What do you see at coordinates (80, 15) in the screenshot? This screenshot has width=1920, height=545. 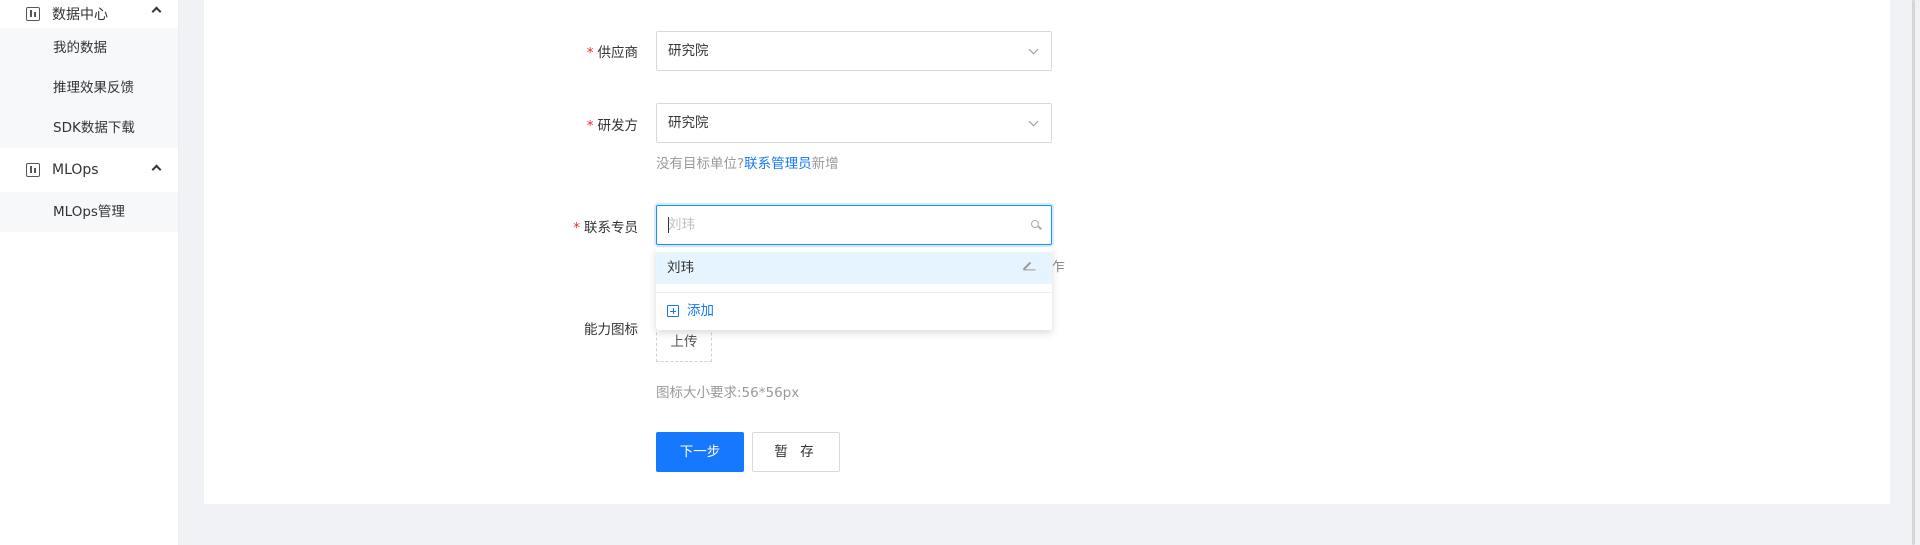 I see `sidebar-group-label: 数据中心` at bounding box center [80, 15].